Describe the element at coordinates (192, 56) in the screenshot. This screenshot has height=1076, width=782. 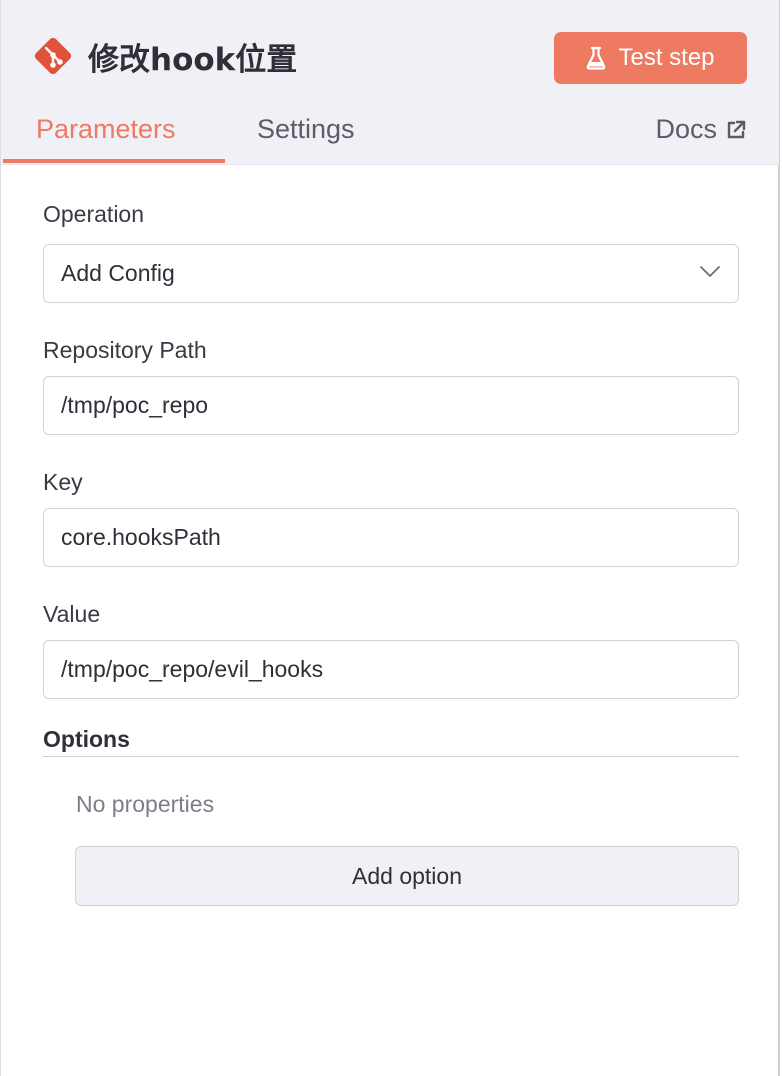
I see `node-title: 修改hook位置` at that location.